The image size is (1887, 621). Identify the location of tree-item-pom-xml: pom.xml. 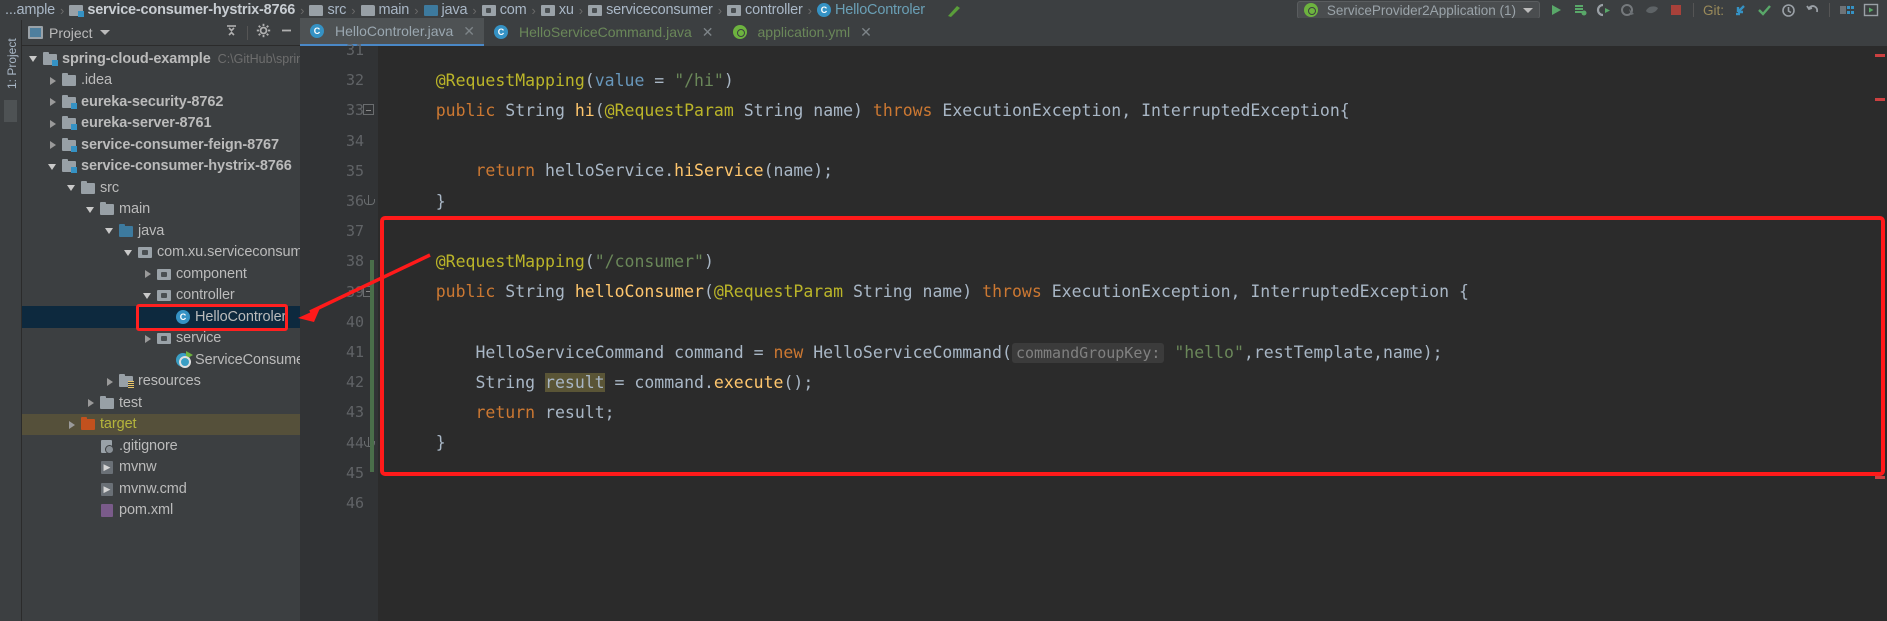
(161, 511).